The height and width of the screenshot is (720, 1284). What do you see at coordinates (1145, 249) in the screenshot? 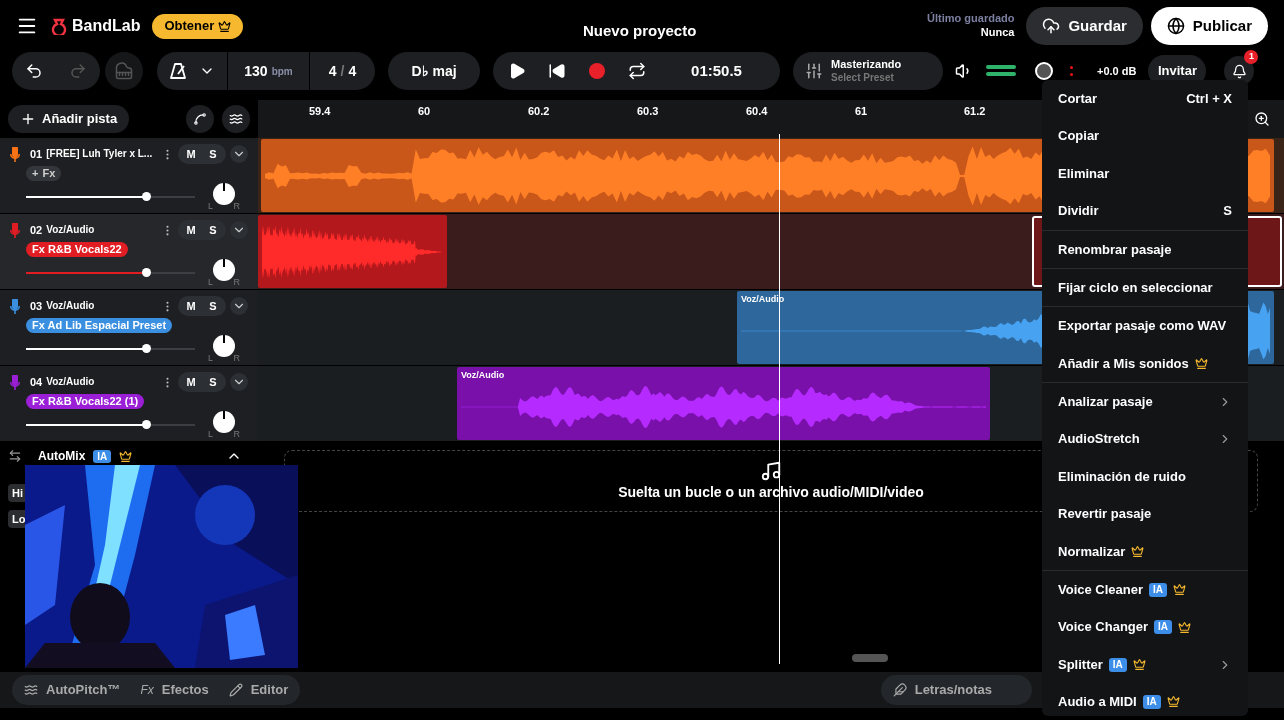
I see `menu-item: Renombrar pasaje` at bounding box center [1145, 249].